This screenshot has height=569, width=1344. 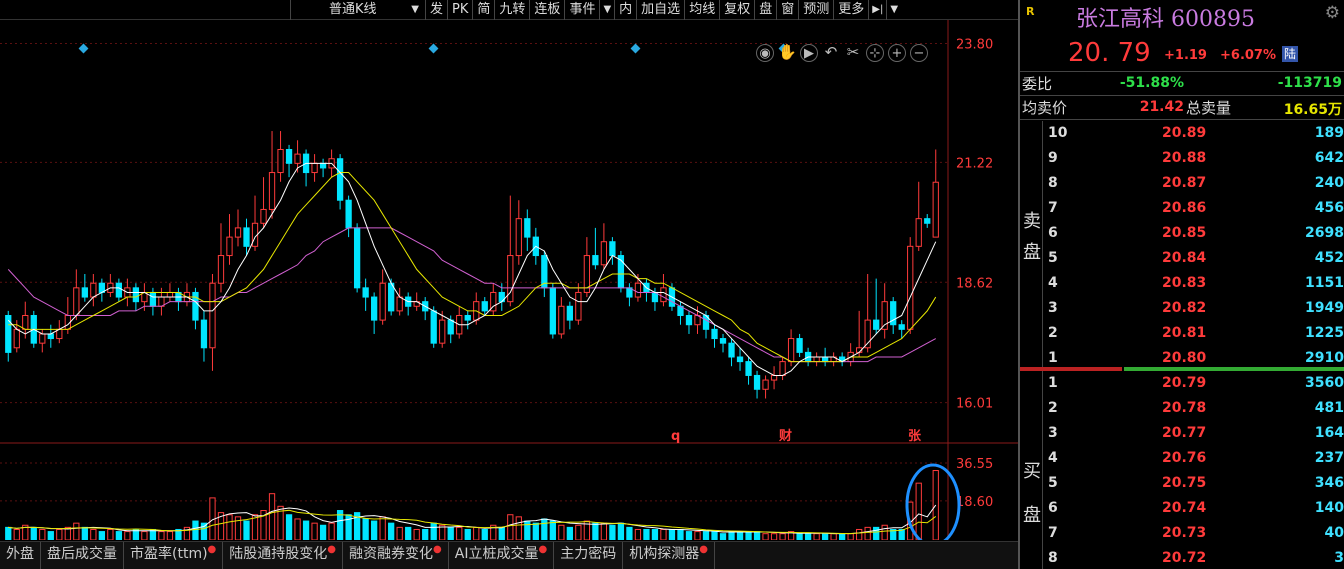 I want to click on buy-level-row: 1 20.79 3560, so click(x=1195, y=383).